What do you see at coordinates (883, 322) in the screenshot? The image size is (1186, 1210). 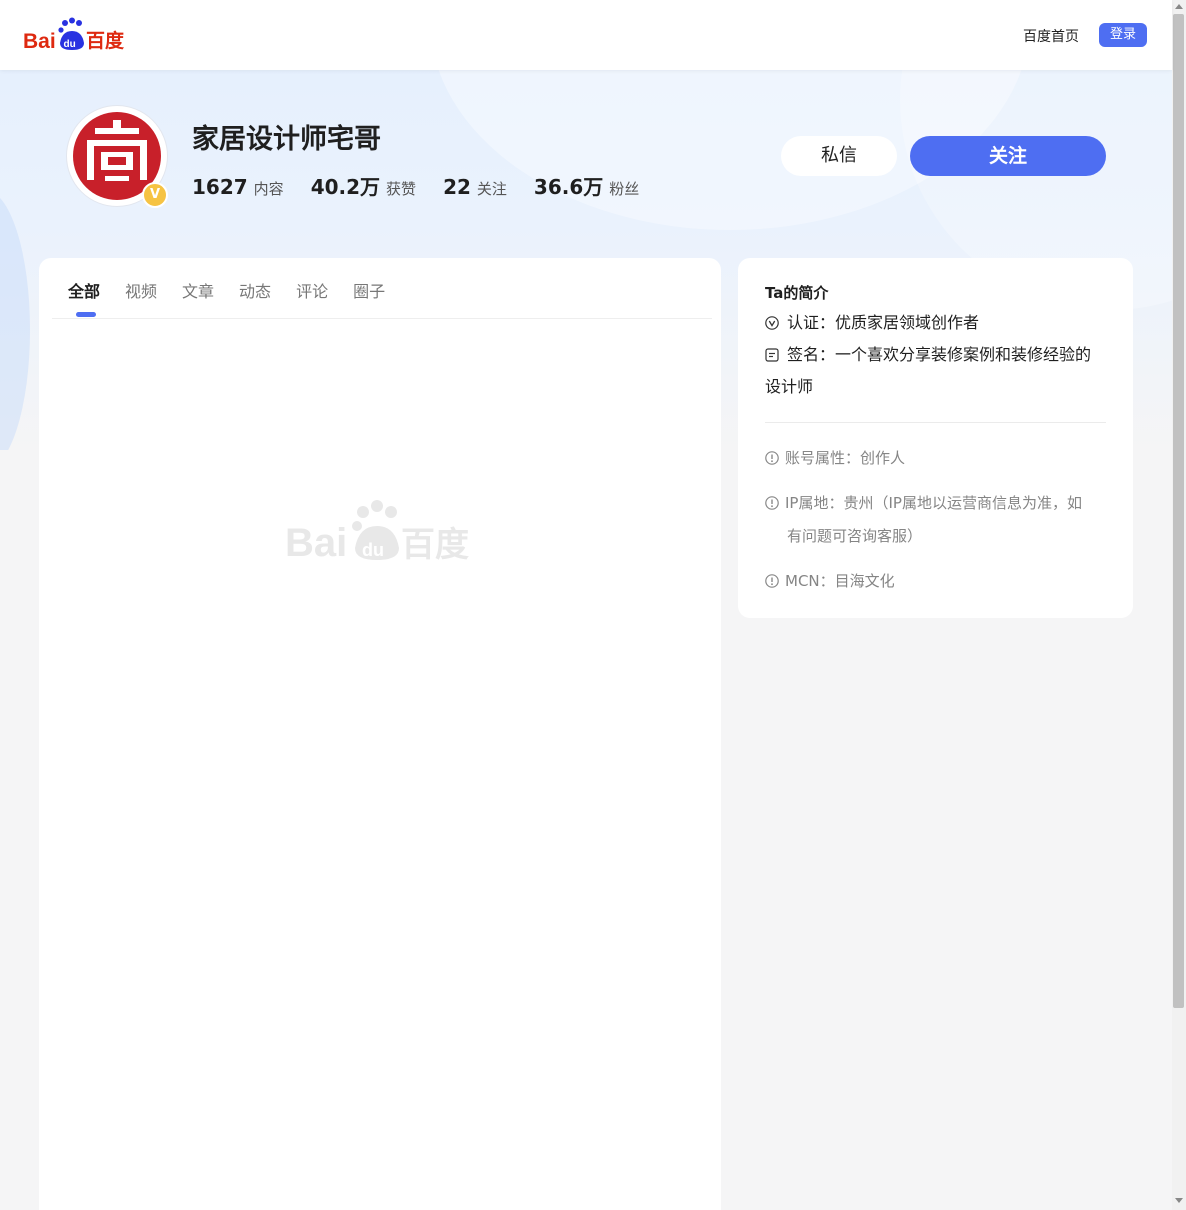 I see `certification-text: 认证：优质家居领域创作者` at bounding box center [883, 322].